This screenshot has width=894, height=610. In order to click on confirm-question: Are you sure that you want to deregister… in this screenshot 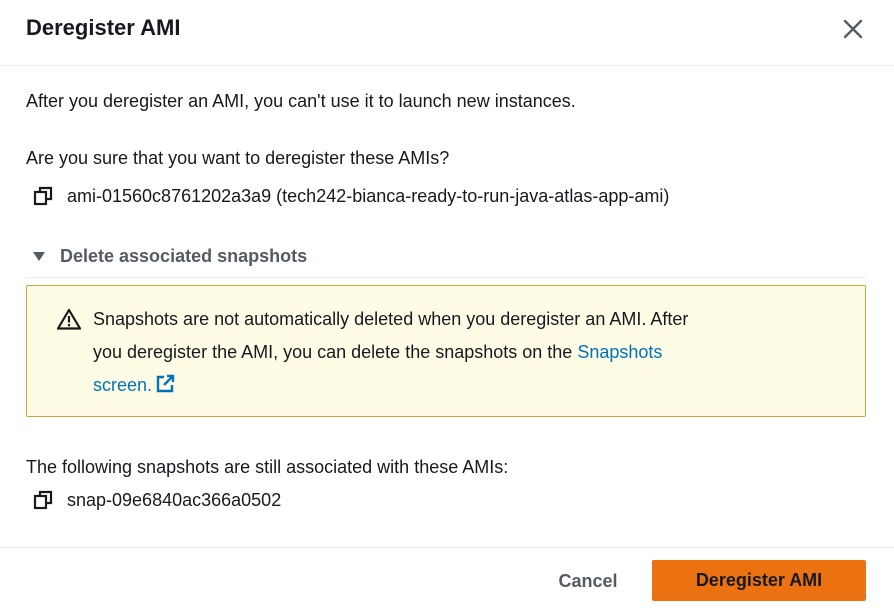, I will do `click(238, 158)`.